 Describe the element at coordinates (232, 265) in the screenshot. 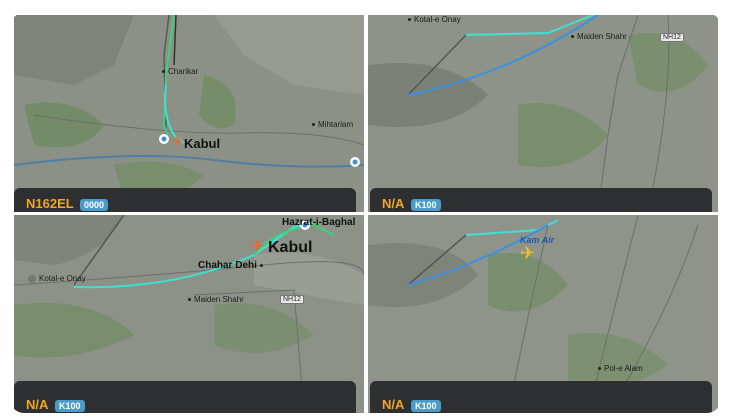

I see `place-label: Chahar Dehi` at that location.